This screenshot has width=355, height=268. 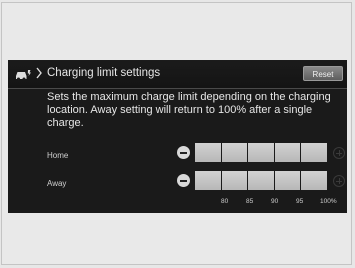 What do you see at coordinates (57, 183) in the screenshot?
I see `away-label: Away` at bounding box center [57, 183].